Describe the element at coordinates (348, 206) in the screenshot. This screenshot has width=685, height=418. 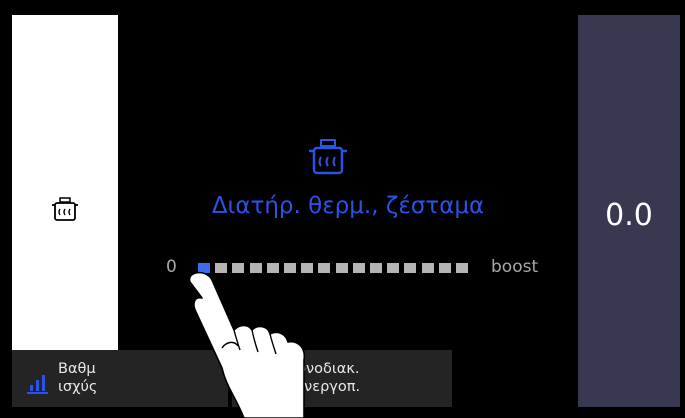
I see `mode-title: Διατήρ. θερμ., ζέσταμα` at that location.